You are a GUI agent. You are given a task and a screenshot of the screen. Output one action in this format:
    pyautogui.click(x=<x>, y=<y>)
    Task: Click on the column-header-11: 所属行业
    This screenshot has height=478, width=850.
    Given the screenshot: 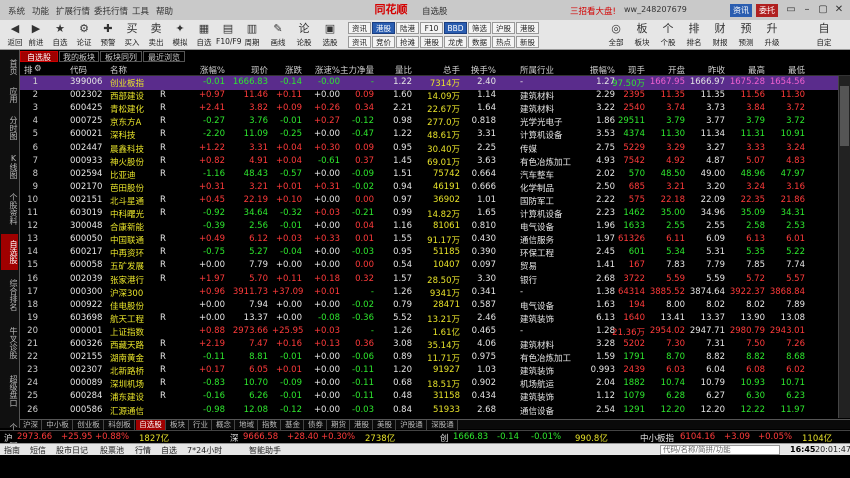 What is the action you would take?
    pyautogui.click(x=537, y=70)
    